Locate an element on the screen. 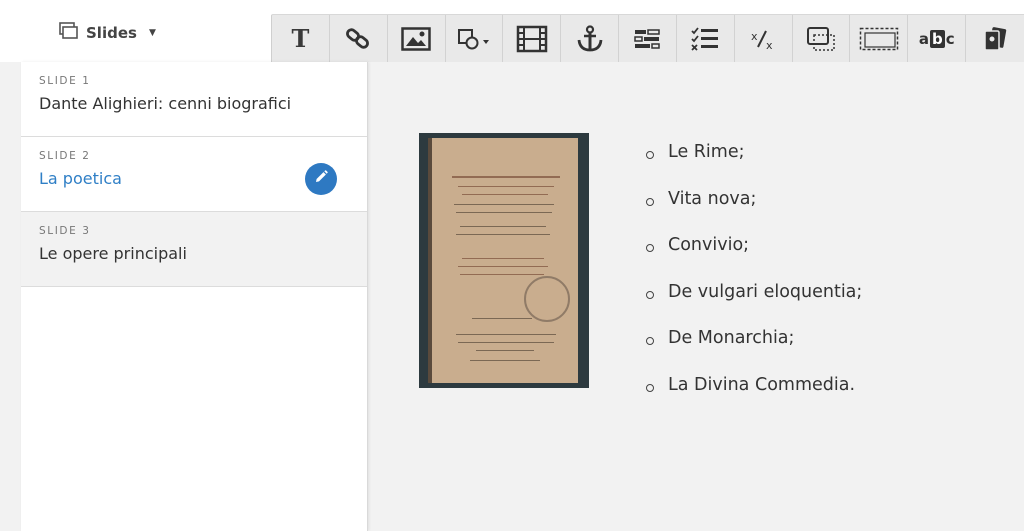 The width and height of the screenshot is (1024, 531). fraction-icon: x x is located at coordinates (763, 39).